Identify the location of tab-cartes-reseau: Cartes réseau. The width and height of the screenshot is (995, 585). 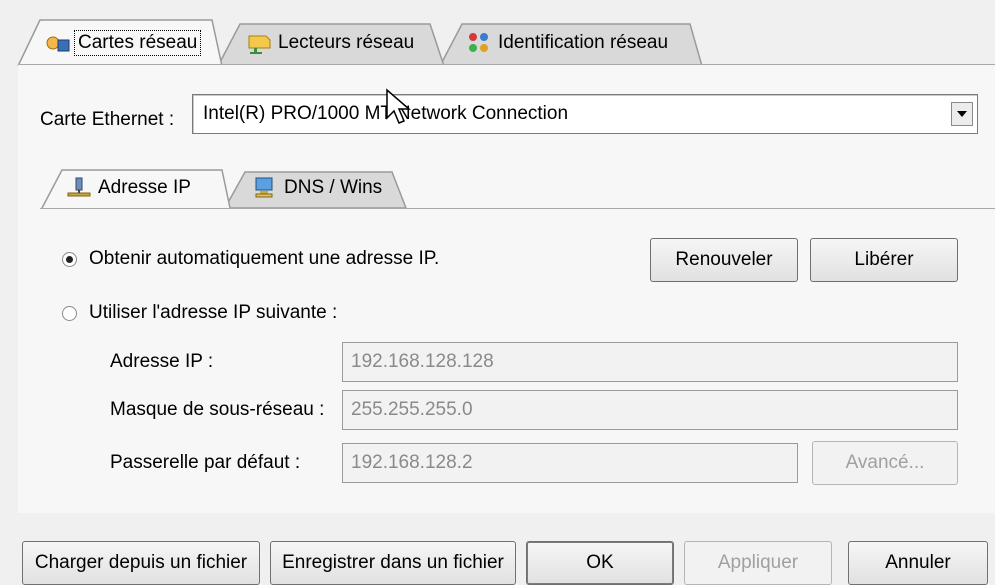
(123, 43).